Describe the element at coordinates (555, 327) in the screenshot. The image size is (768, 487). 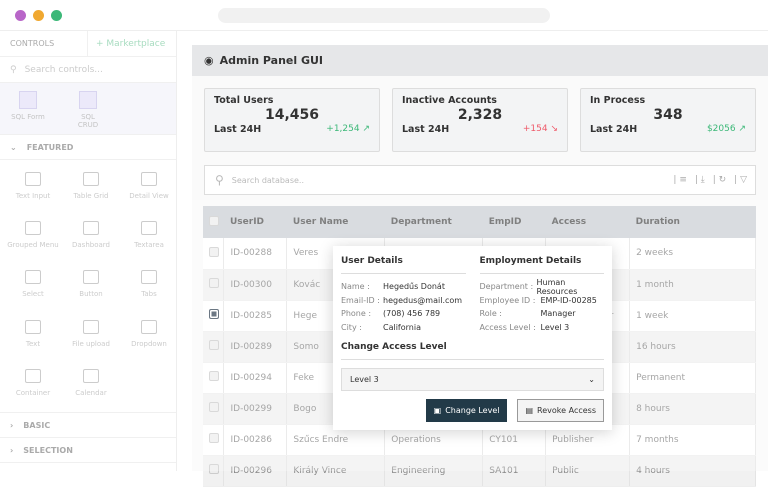
I see `field-value: Level 3` at that location.